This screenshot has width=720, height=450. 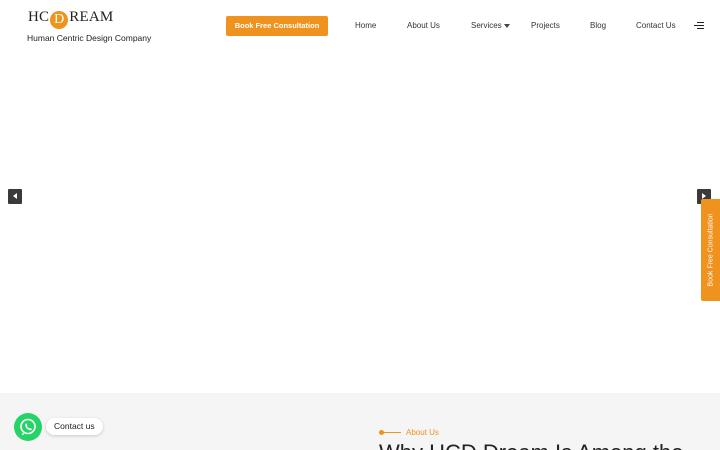 What do you see at coordinates (277, 26) in the screenshot?
I see `book-consultation-button: Book Free Consultation` at bounding box center [277, 26].